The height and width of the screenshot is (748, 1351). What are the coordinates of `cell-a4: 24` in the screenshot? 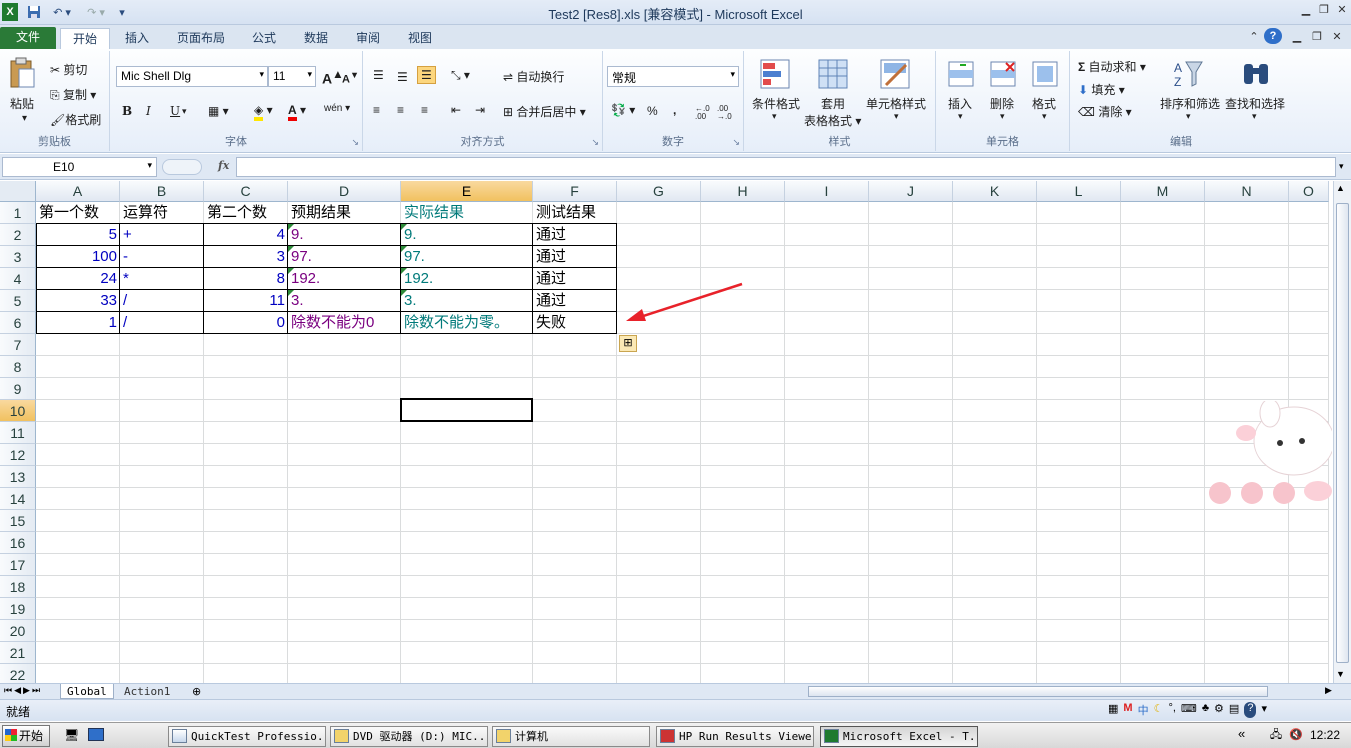 It's located at (78, 279).